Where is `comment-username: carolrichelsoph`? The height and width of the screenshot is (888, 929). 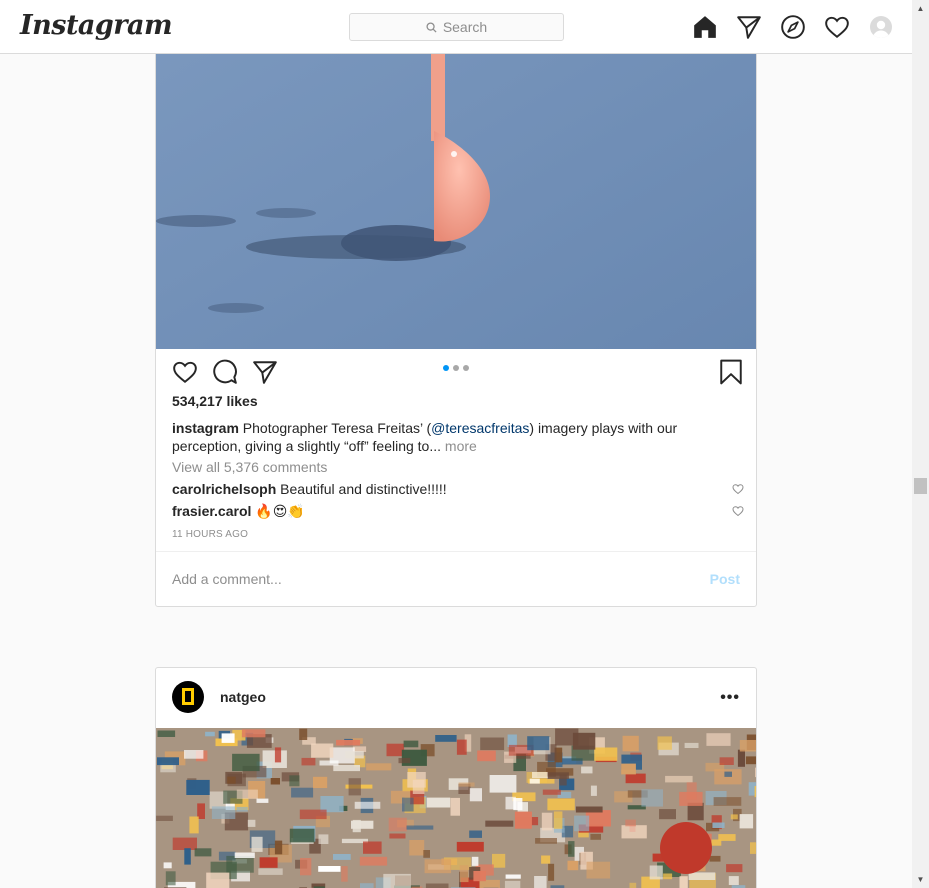 comment-username: carolrichelsoph is located at coordinates (224, 489).